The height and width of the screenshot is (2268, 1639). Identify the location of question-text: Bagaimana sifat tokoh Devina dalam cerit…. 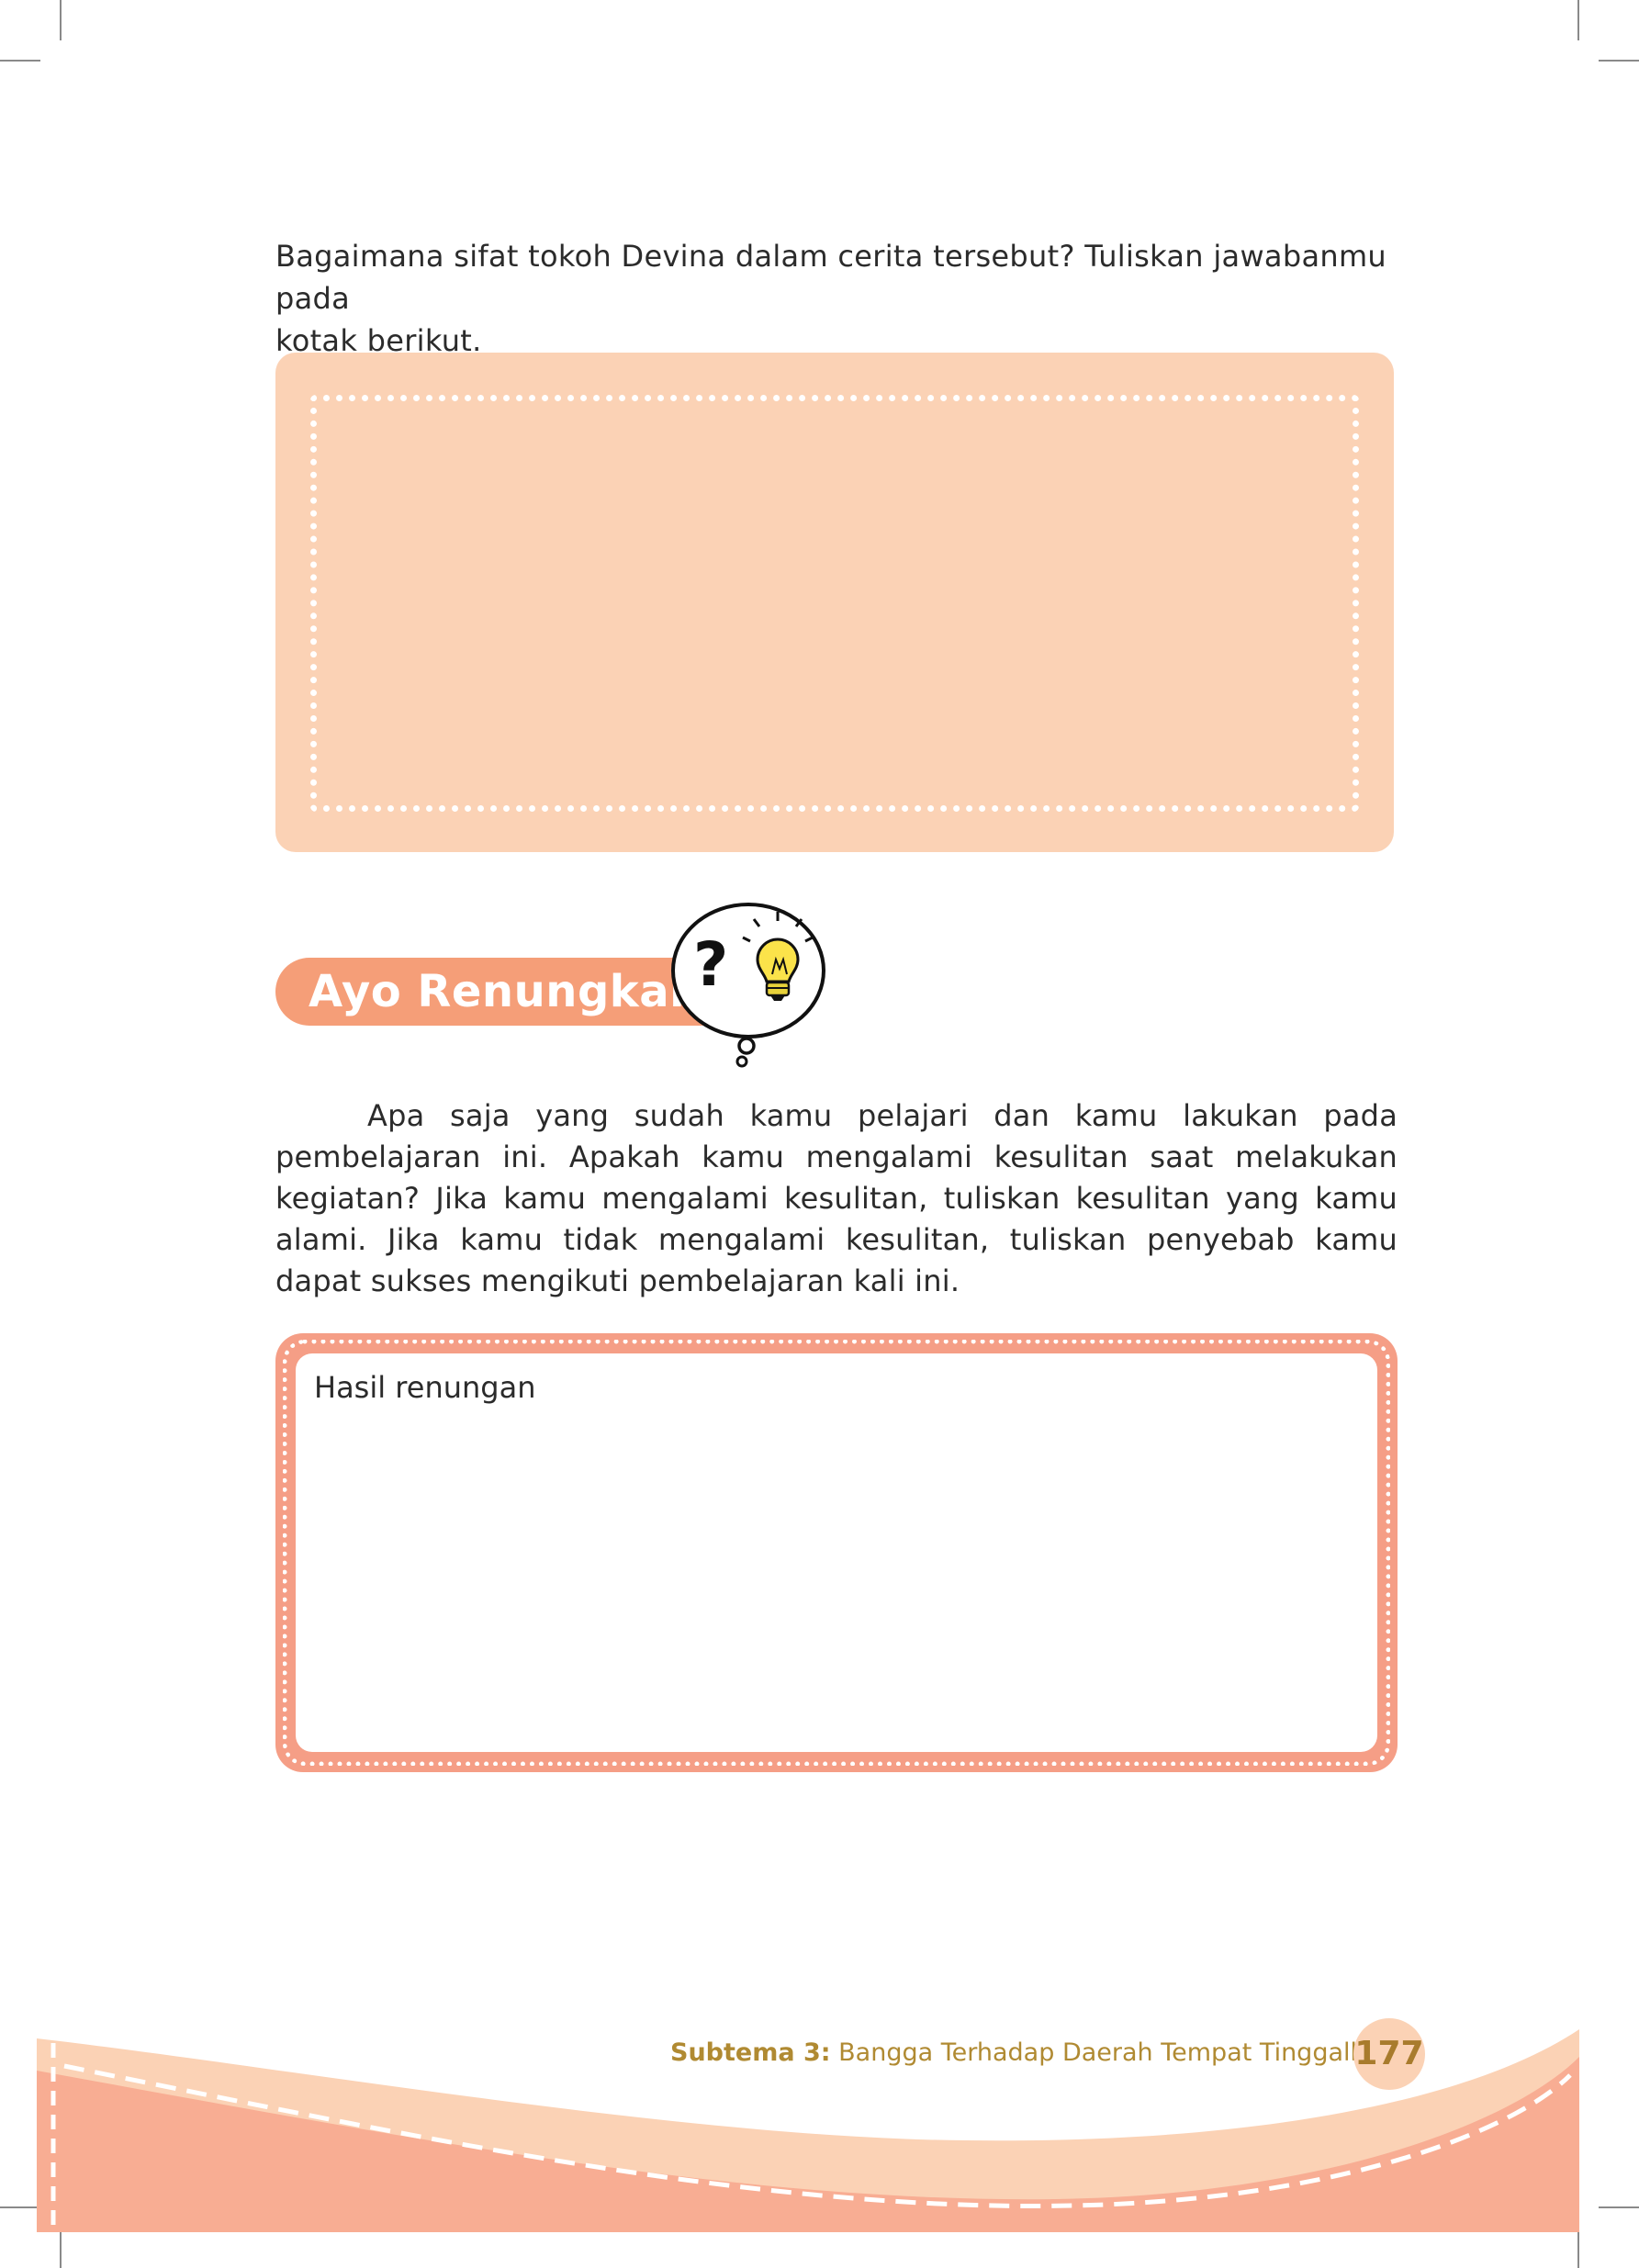
(849, 298).